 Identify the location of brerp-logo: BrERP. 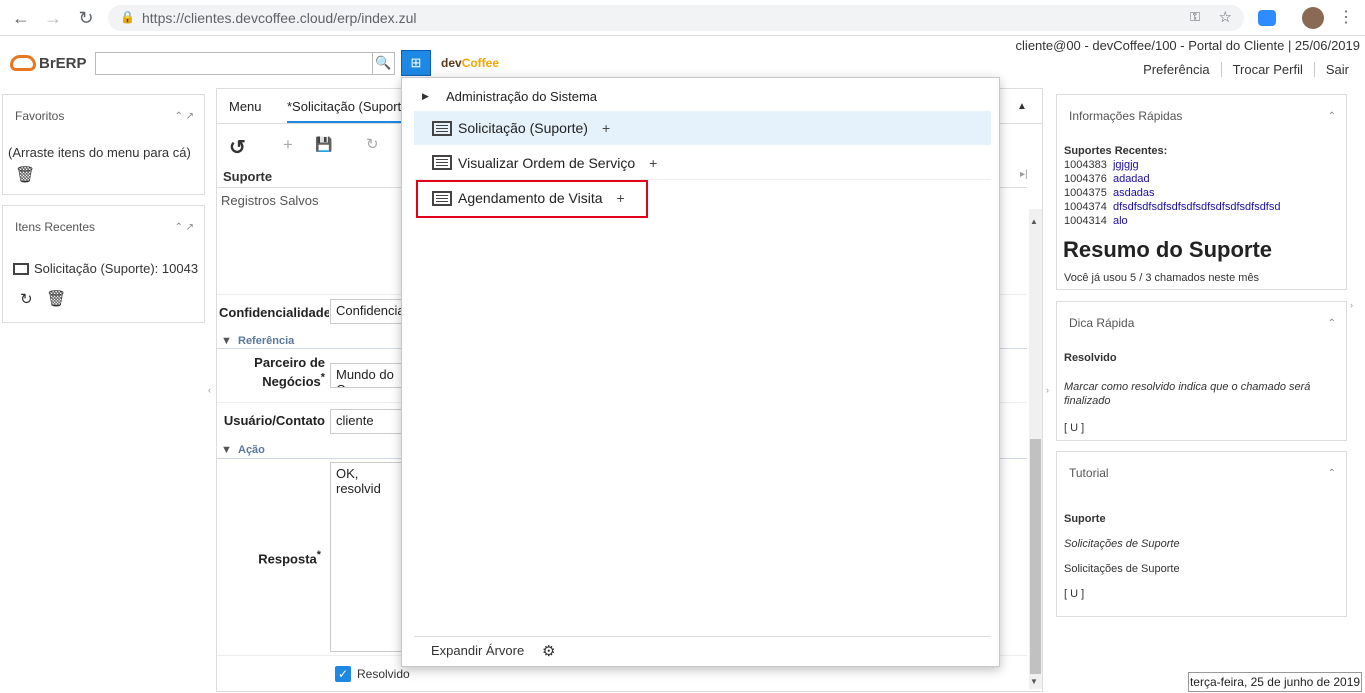
(48, 63).